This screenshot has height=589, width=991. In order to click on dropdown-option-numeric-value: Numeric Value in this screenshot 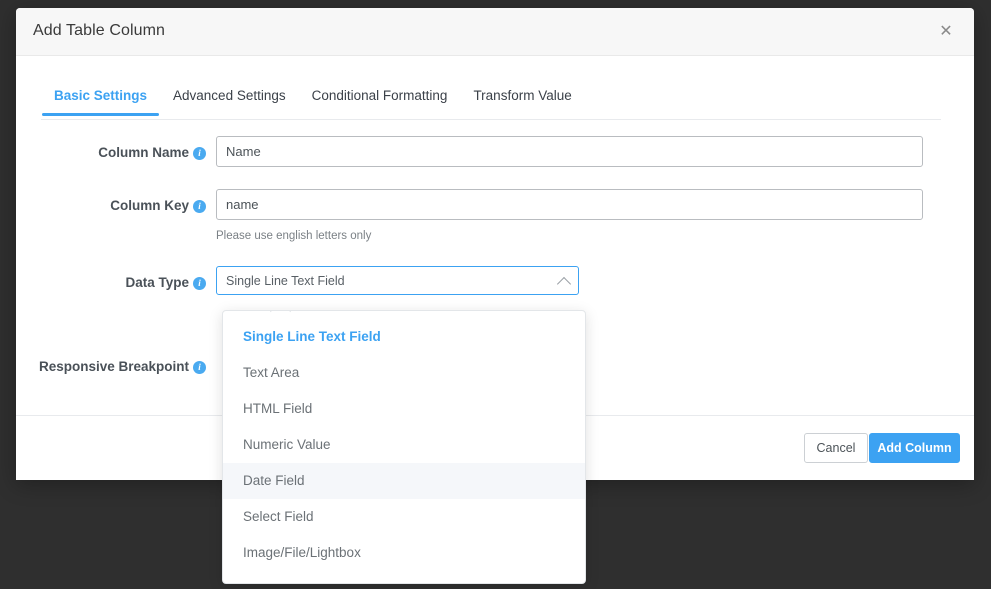, I will do `click(404, 445)`.